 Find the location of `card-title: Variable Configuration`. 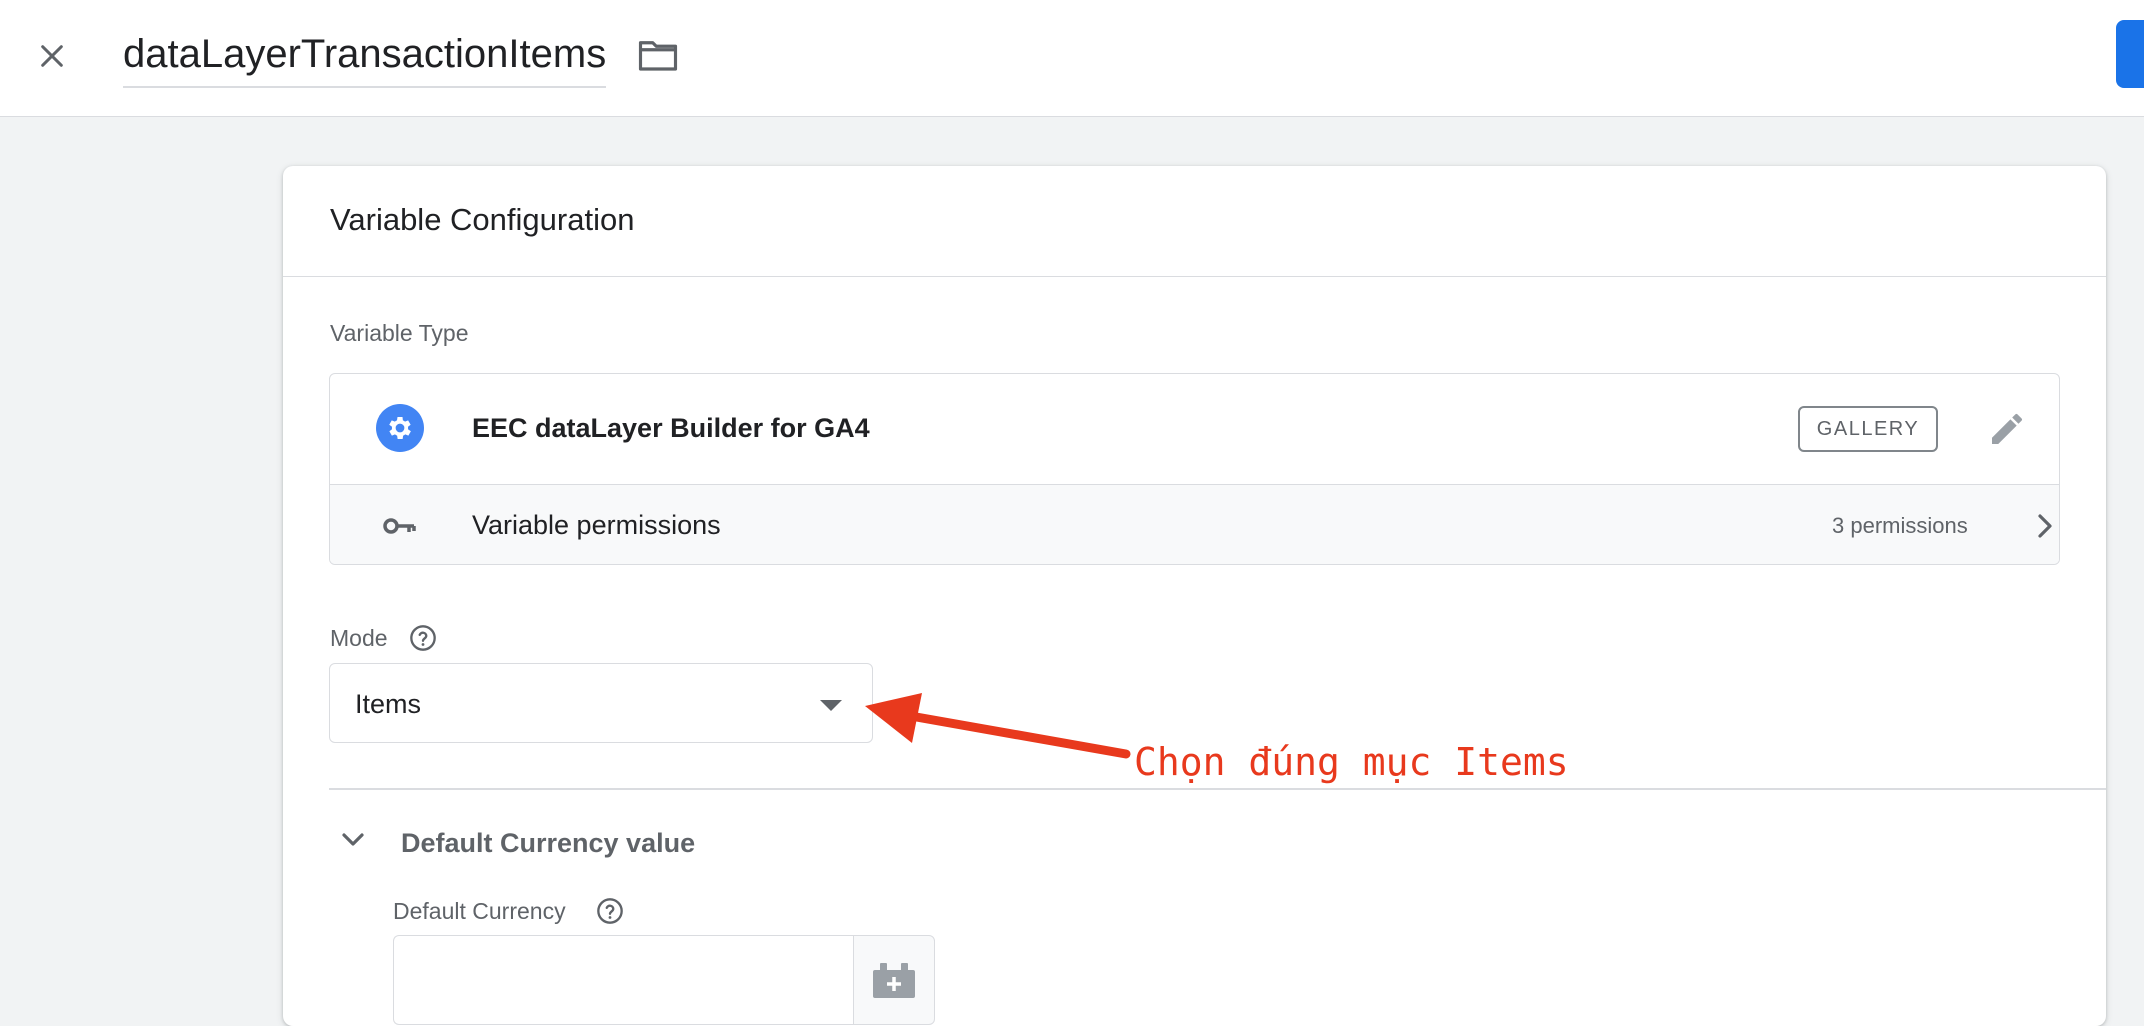

card-title: Variable Configuration is located at coordinates (482, 219).